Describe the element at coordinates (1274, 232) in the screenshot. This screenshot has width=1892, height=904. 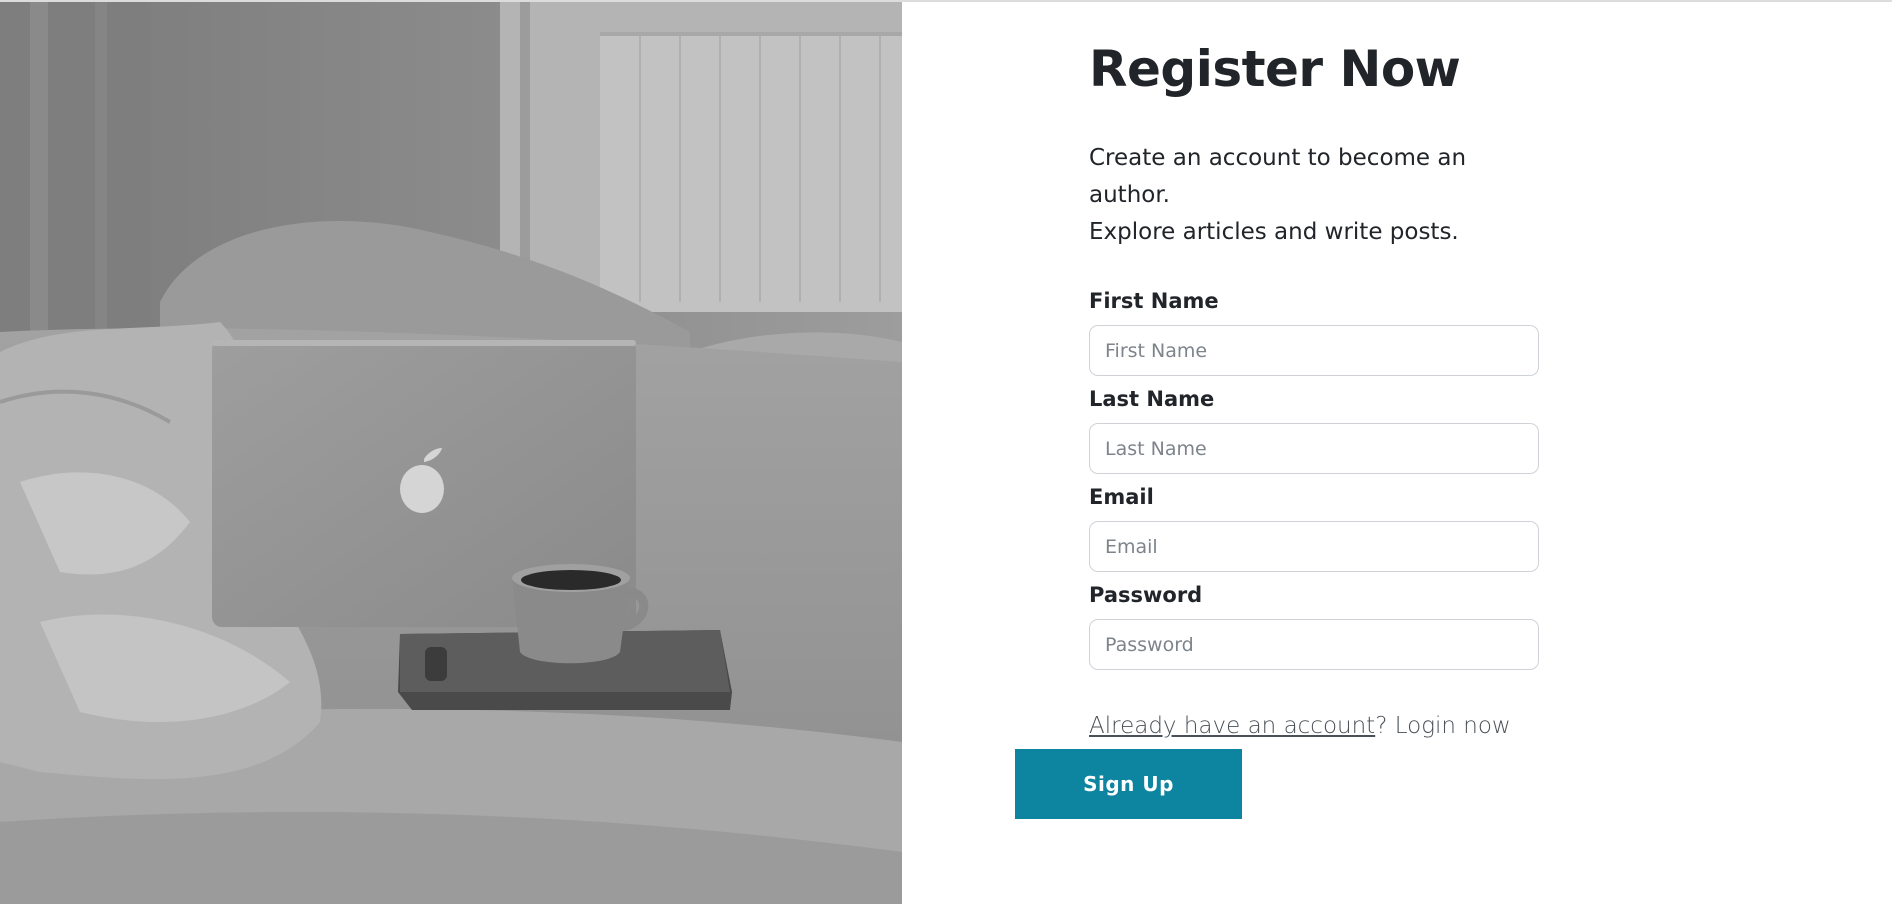
I see `subtitle-line-2: Explore articles and write posts.` at that location.